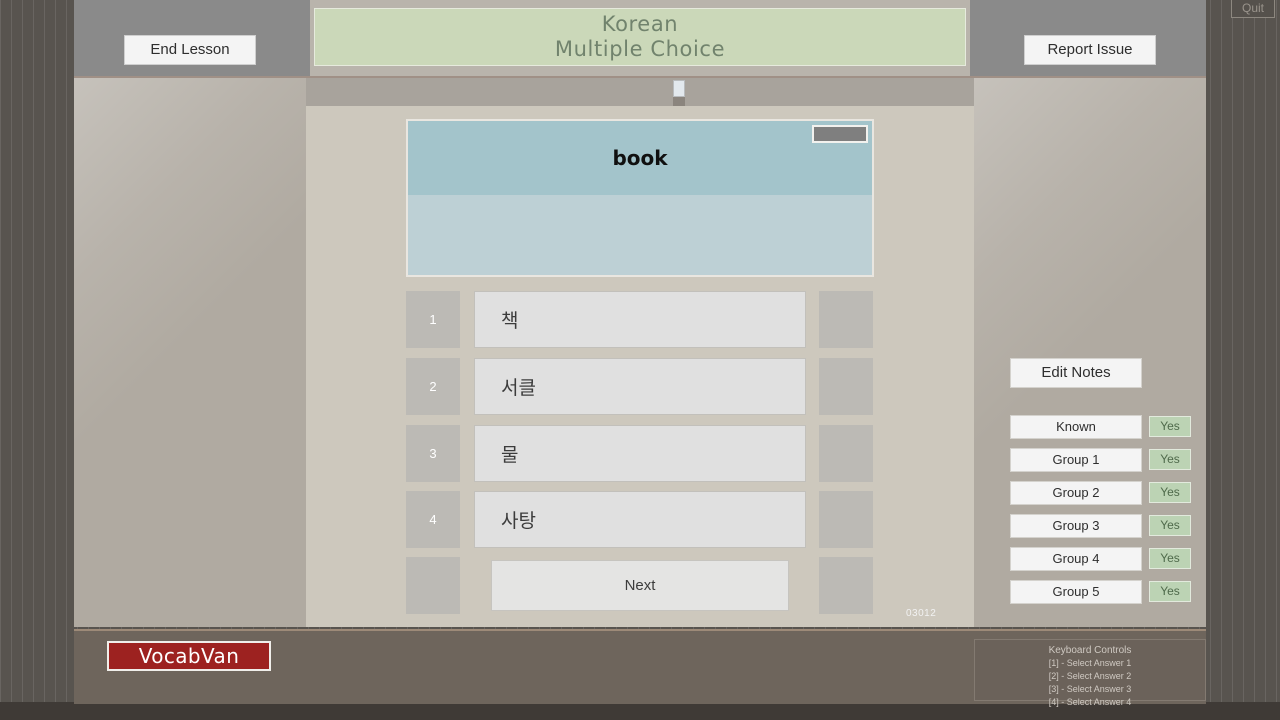 Image resolution: width=1280 pixels, height=720 pixels. I want to click on left-side-panel, so click(190, 352).